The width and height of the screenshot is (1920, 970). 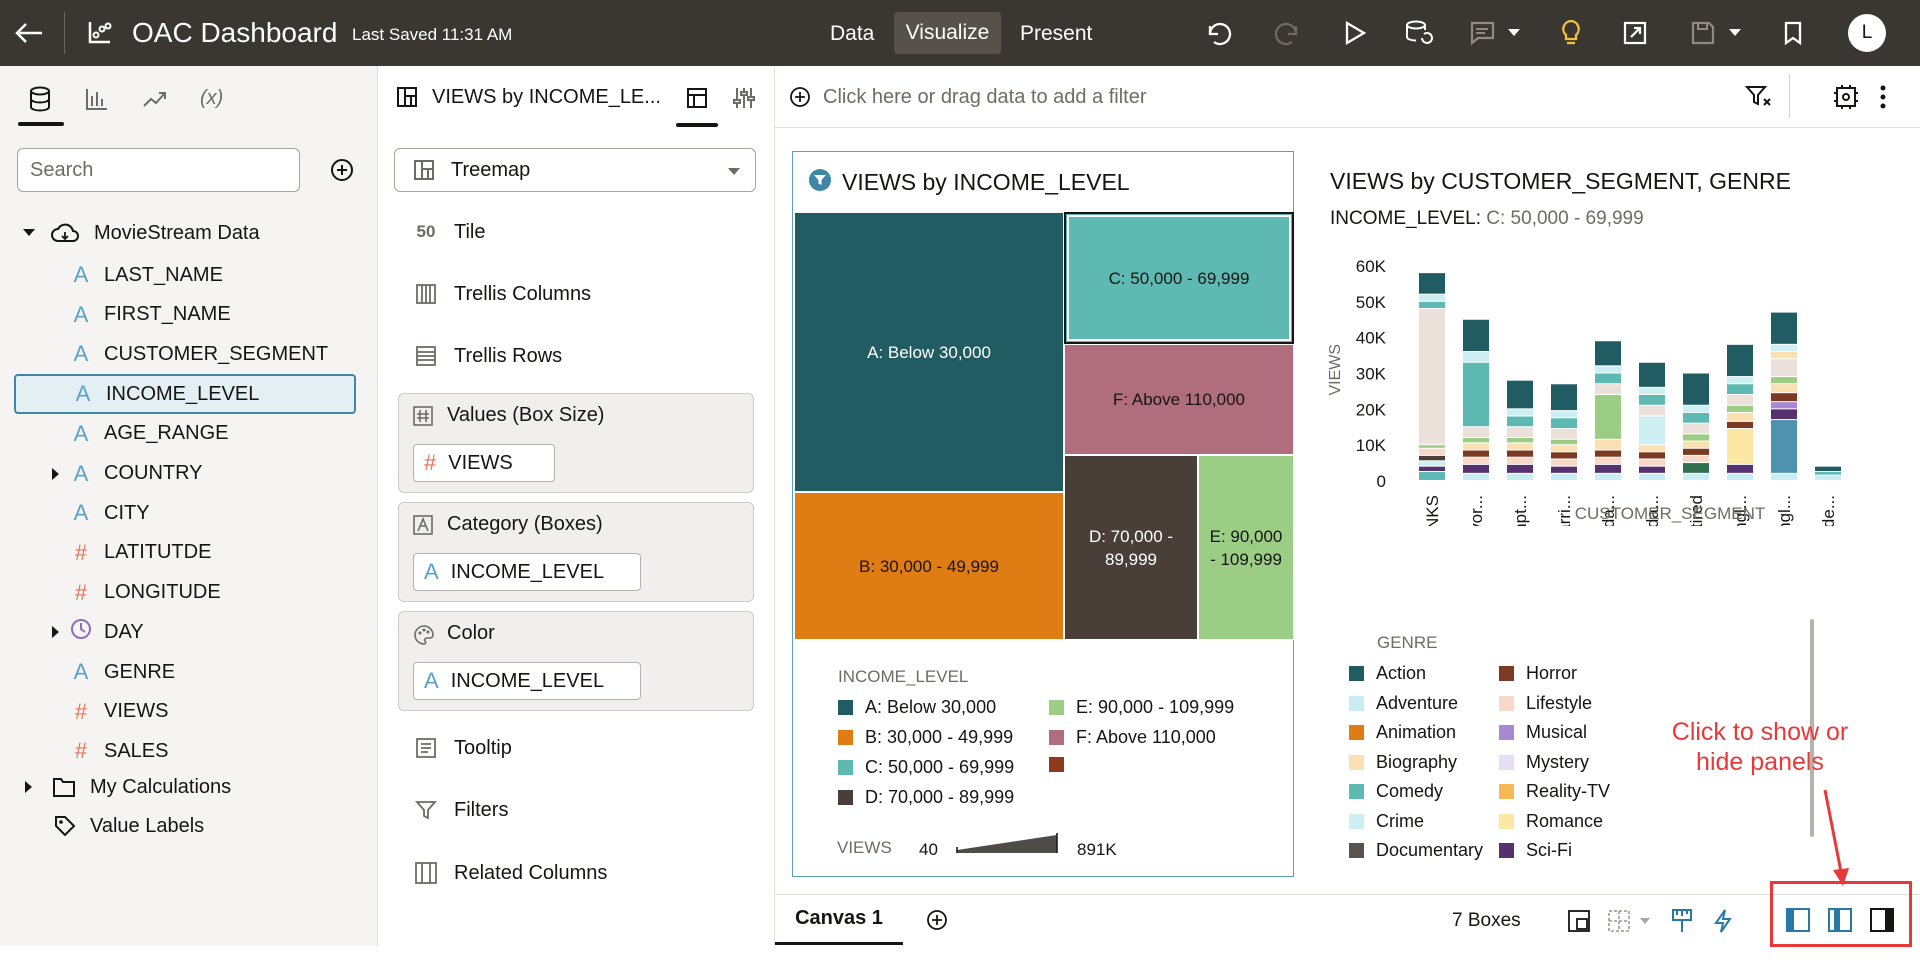 I want to click on play-icon, so click(x=1355, y=33).